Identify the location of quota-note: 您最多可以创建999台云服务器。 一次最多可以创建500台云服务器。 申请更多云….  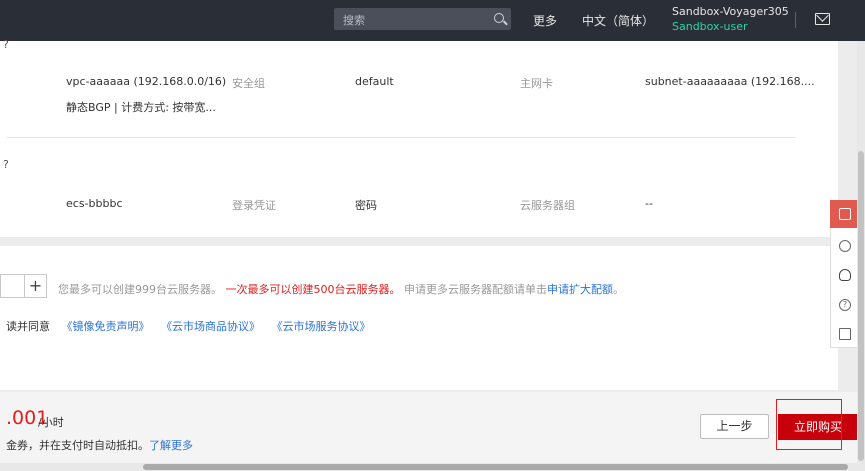
(341, 289).